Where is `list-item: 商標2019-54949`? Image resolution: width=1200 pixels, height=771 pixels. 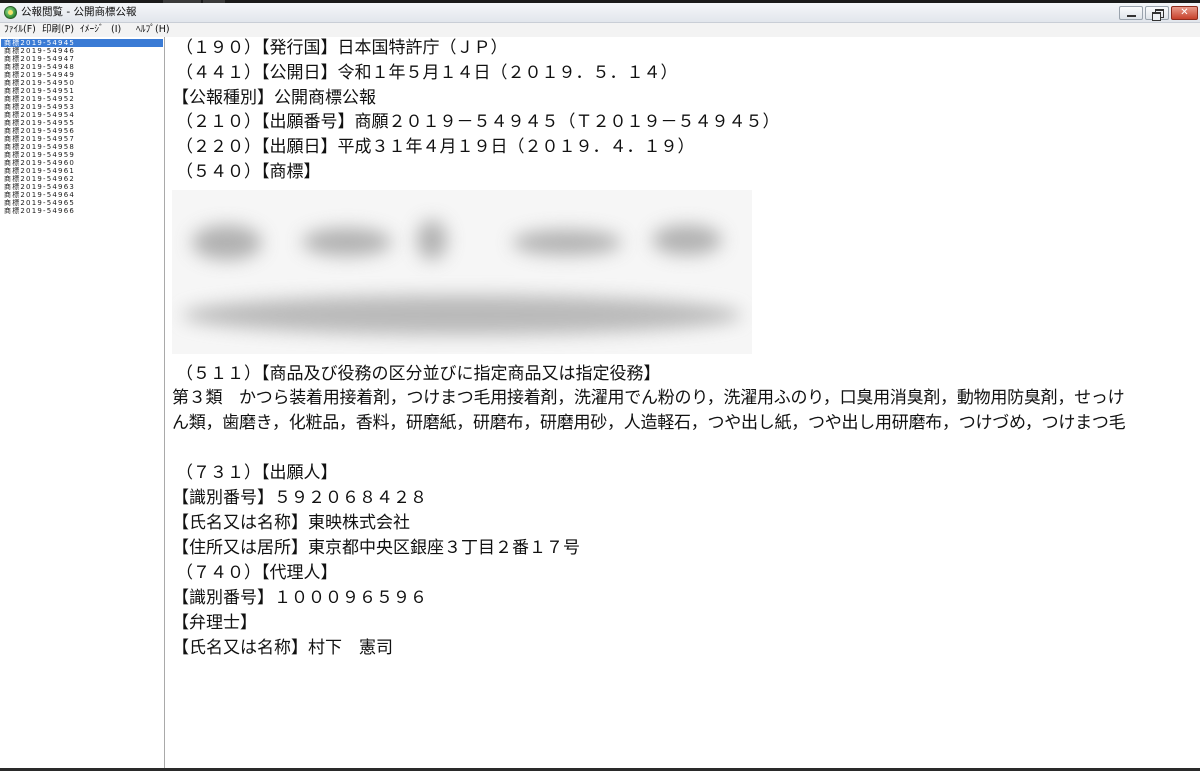
list-item: 商標2019-54949 is located at coordinates (82, 75).